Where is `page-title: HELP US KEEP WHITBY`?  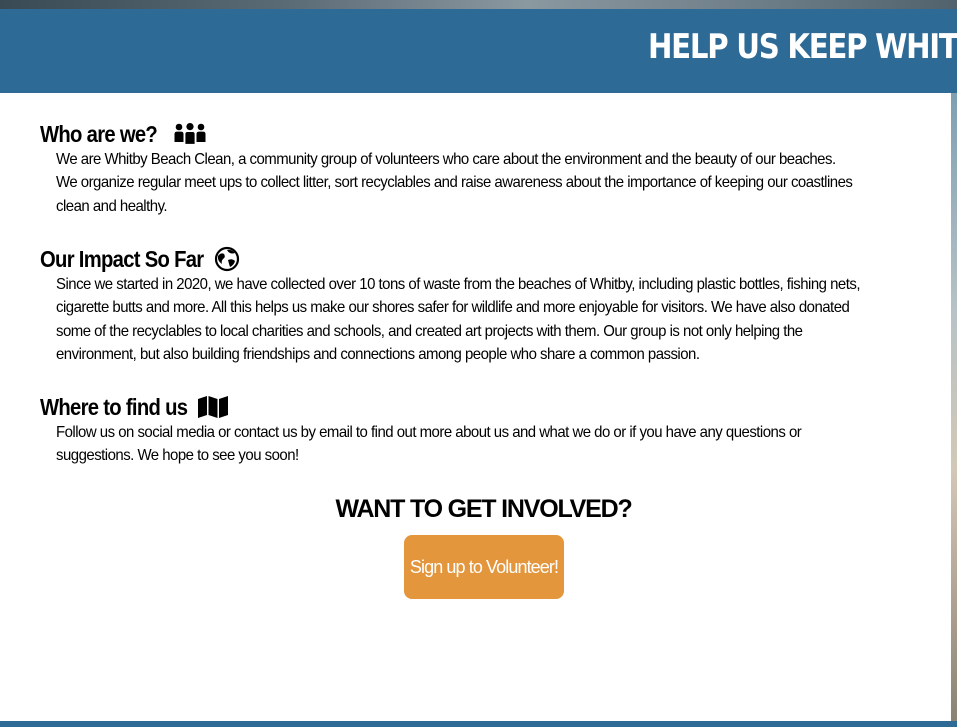 page-title: HELP US KEEP WHITBY is located at coordinates (802, 47).